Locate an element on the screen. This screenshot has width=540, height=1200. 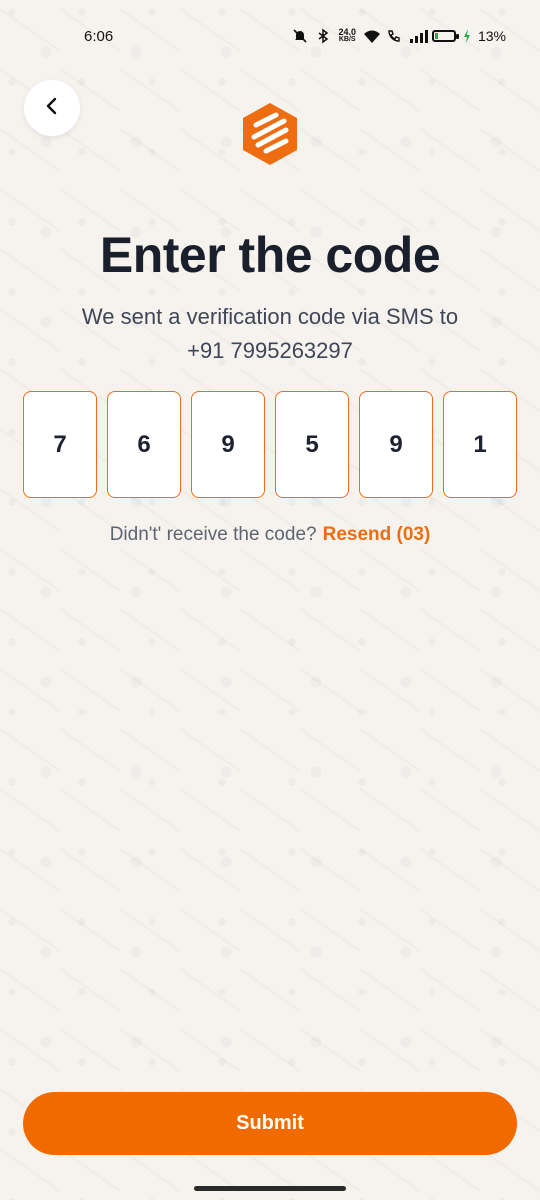
resend-line: Didn't' receive the code? Resend (03) is located at coordinates (270, 535).